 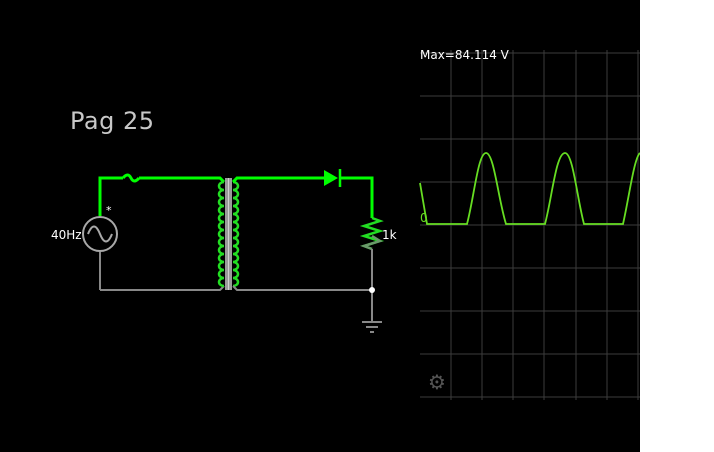 I want to click on source-marker: *, so click(x=109, y=210).